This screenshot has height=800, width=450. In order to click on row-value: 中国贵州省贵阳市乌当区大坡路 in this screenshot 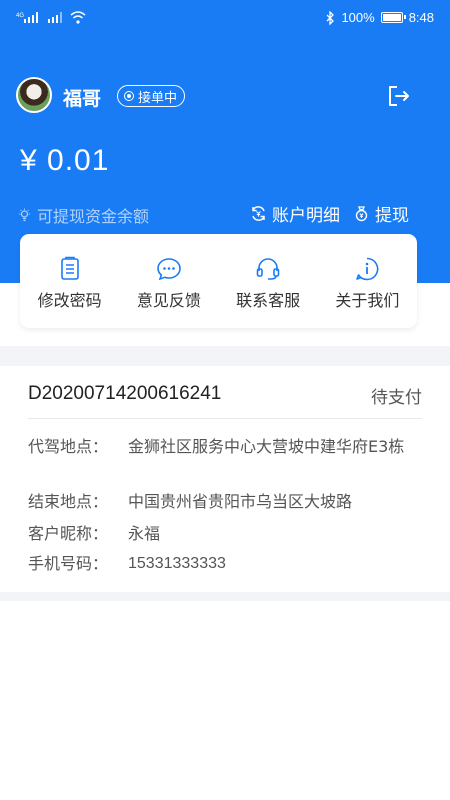, I will do `click(240, 501)`.